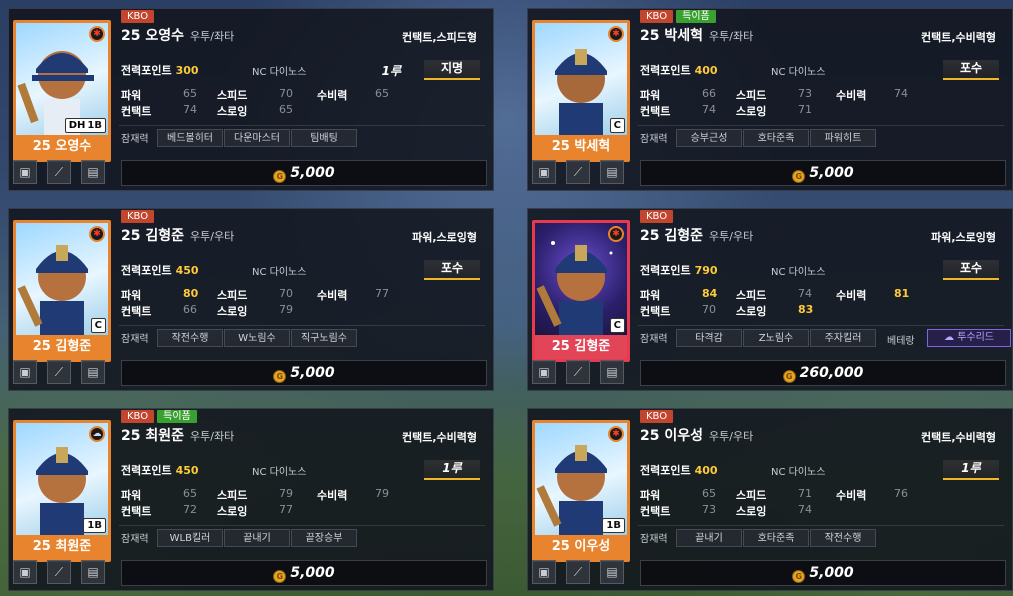 The image size is (1013, 596). Describe the element at coordinates (257, 138) in the screenshot. I see `potential-item: 다운마스터` at that location.